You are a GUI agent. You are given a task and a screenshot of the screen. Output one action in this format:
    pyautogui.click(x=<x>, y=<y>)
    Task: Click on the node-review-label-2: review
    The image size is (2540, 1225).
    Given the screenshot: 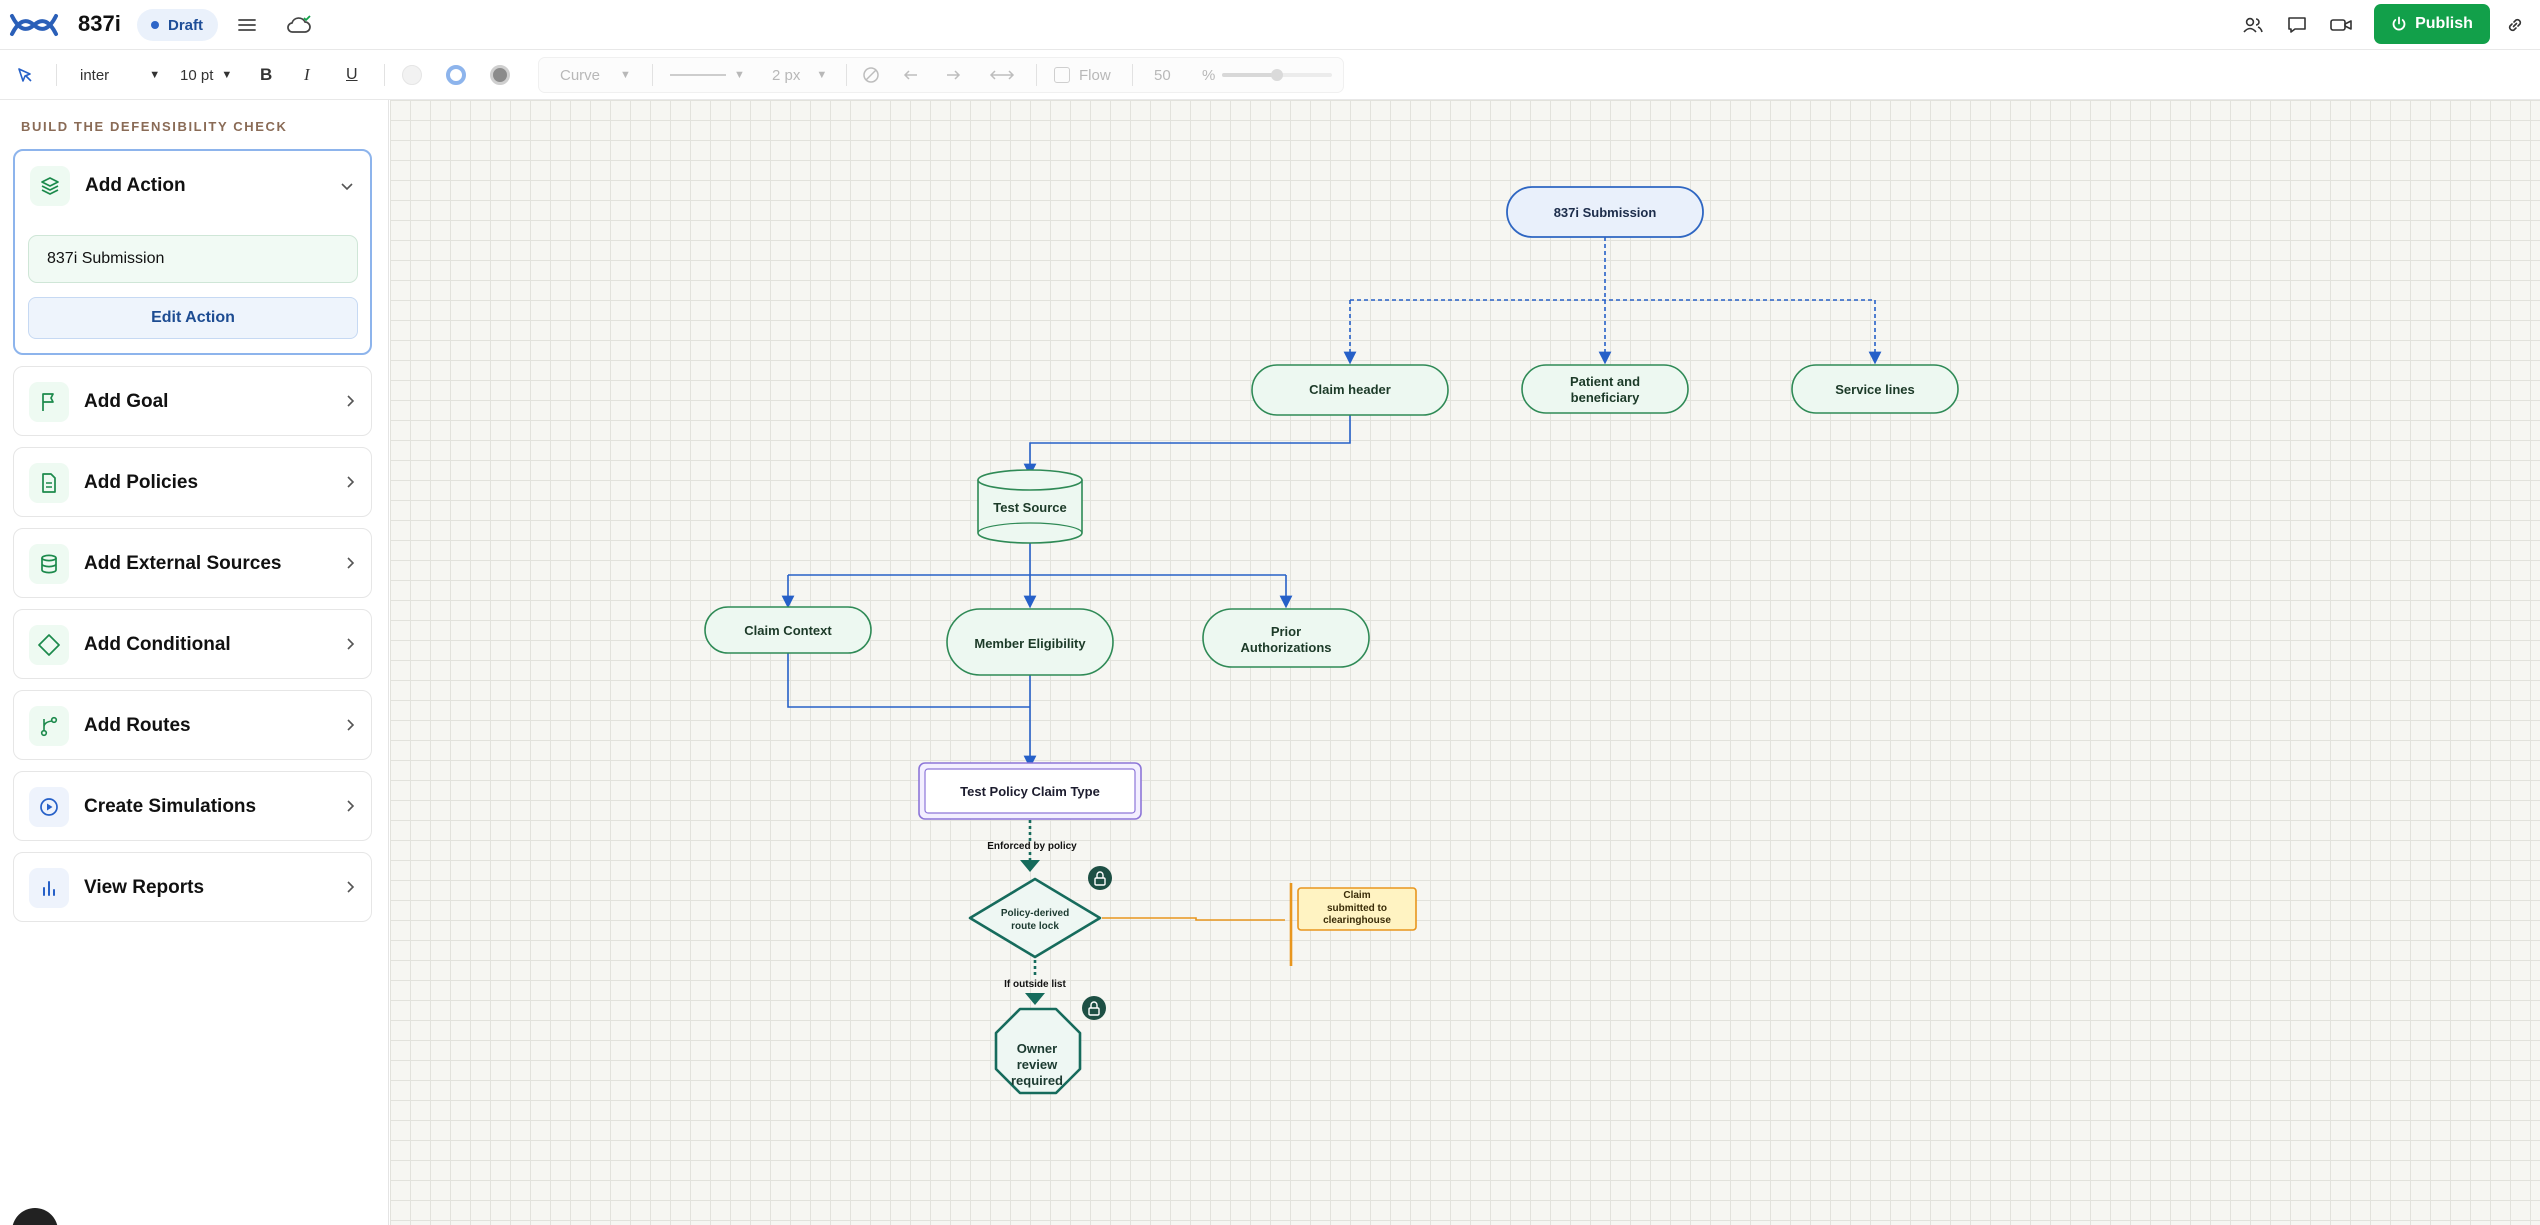 What is the action you would take?
    pyautogui.click(x=1037, y=1064)
    